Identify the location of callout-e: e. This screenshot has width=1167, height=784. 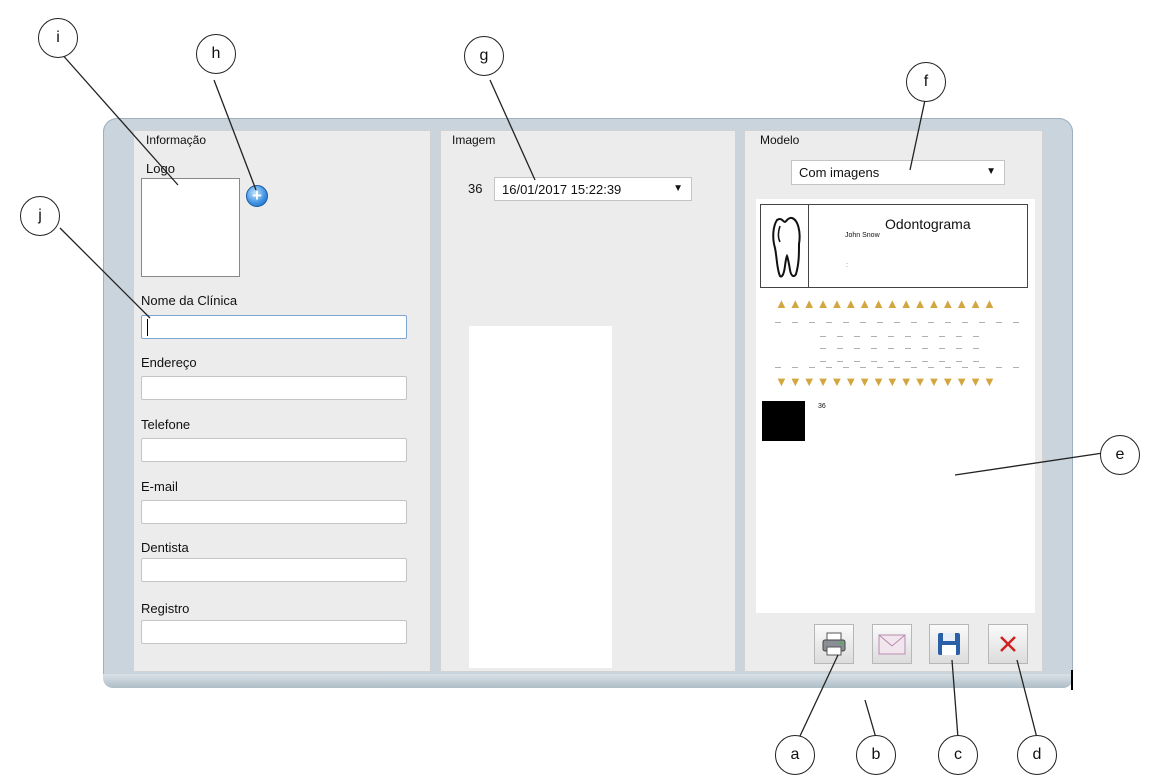
(1120, 455).